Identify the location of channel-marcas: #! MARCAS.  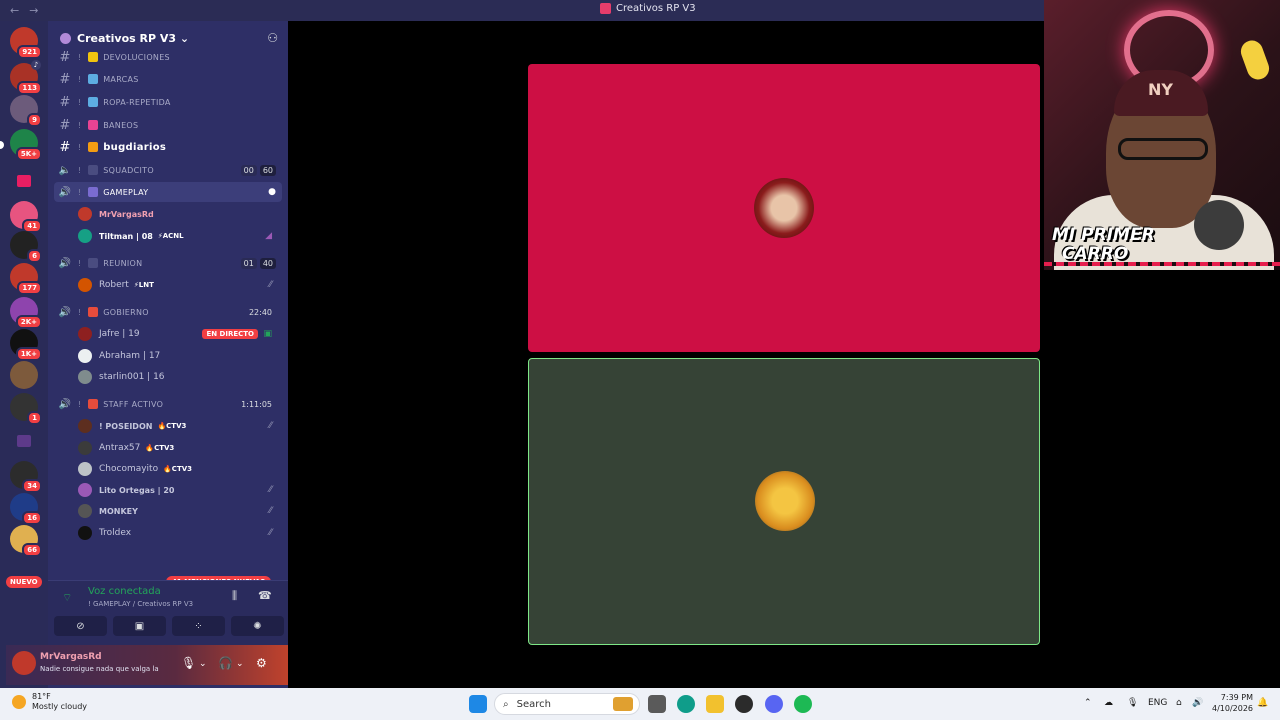
(168, 79).